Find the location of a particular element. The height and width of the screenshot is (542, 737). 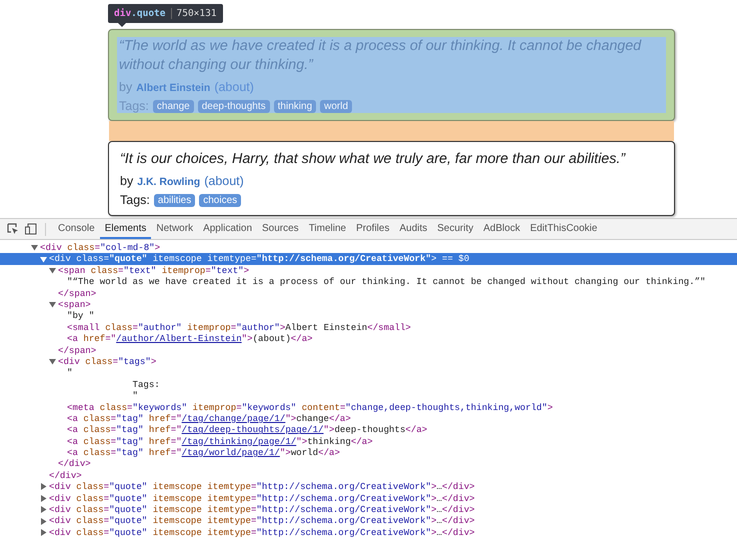

devtools-tab: AdBlock is located at coordinates (502, 229).